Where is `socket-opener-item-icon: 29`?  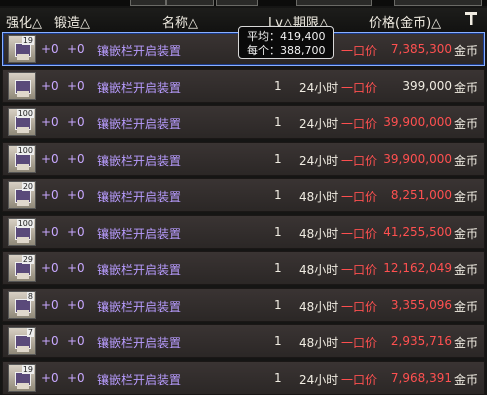 socket-opener-item-icon: 29 is located at coordinates (22, 268).